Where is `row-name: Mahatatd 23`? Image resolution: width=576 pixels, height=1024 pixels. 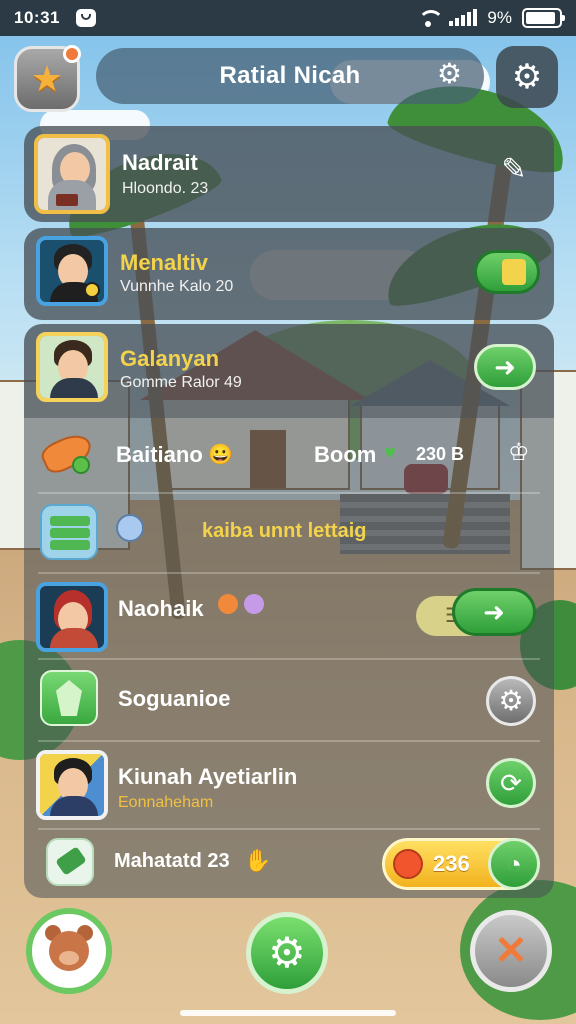
row-name: Mahatatd 23 is located at coordinates (172, 861).